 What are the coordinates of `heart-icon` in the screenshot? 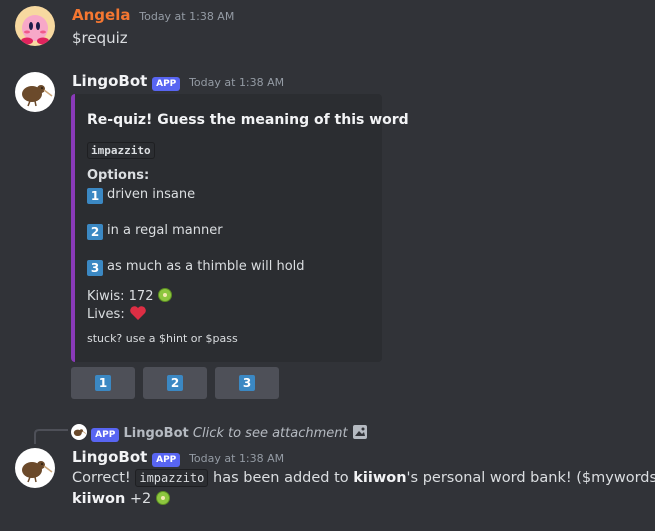 It's located at (138, 313).